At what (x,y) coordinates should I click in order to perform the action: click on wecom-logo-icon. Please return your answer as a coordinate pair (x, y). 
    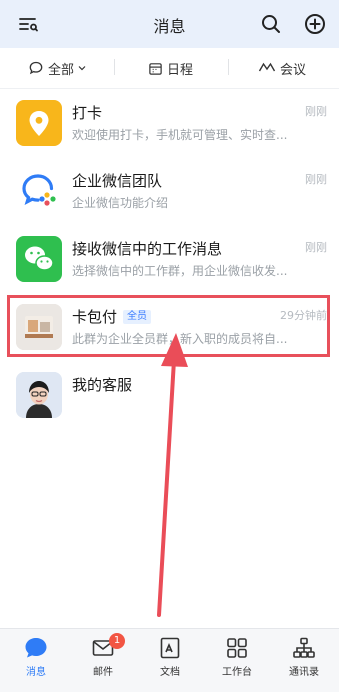
    Looking at the image, I should click on (39, 191).